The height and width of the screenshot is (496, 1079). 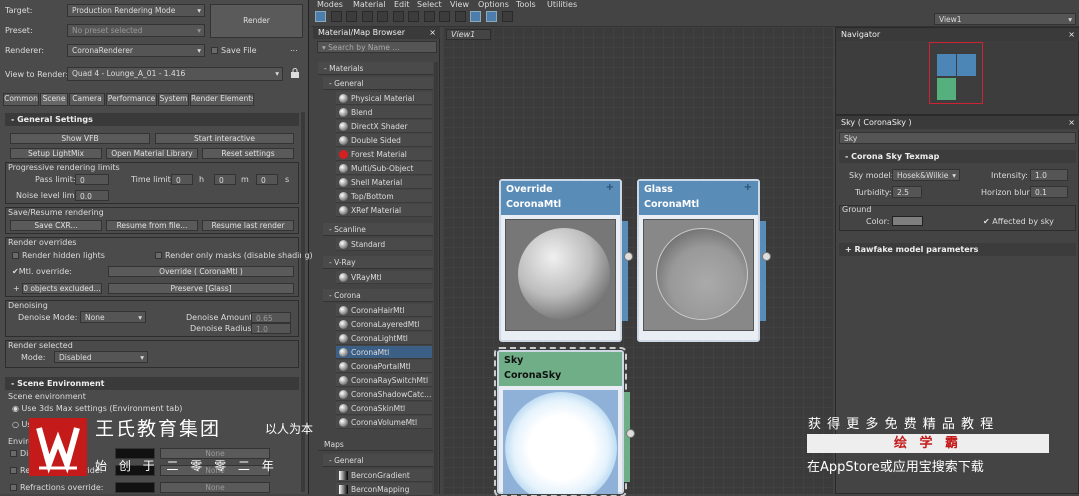 What do you see at coordinates (926, 175) in the screenshot?
I see `sky-model-dropdown: Hosek&Wilkie ▾` at bounding box center [926, 175].